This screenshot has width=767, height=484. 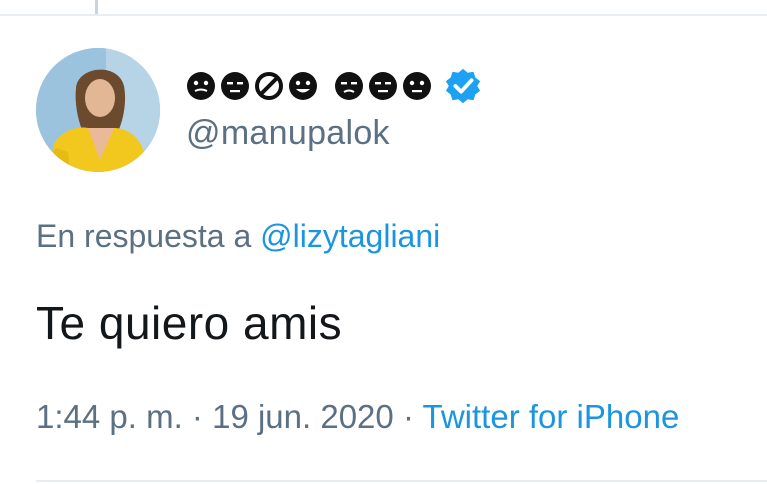 What do you see at coordinates (350, 236) in the screenshot?
I see `reply-mention-link: @lizytagliani` at bounding box center [350, 236].